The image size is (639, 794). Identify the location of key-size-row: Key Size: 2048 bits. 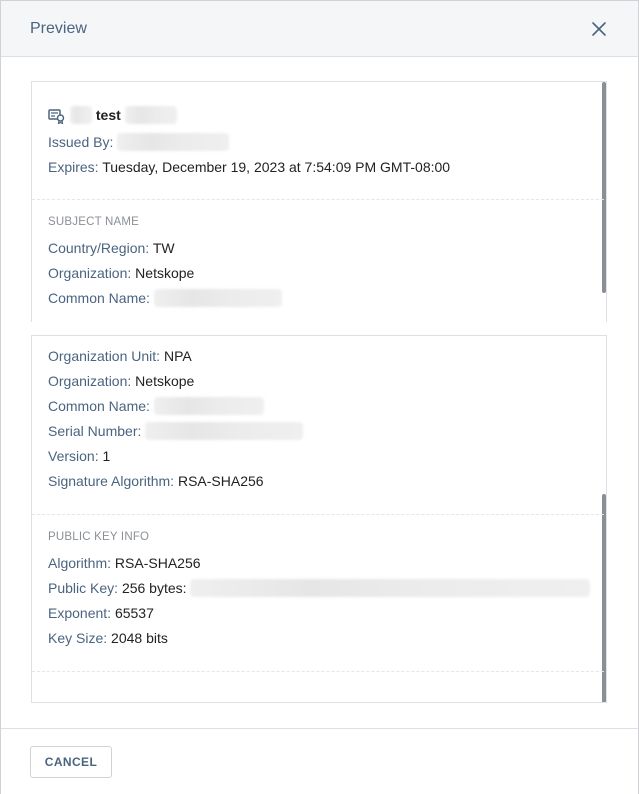
(108, 638).